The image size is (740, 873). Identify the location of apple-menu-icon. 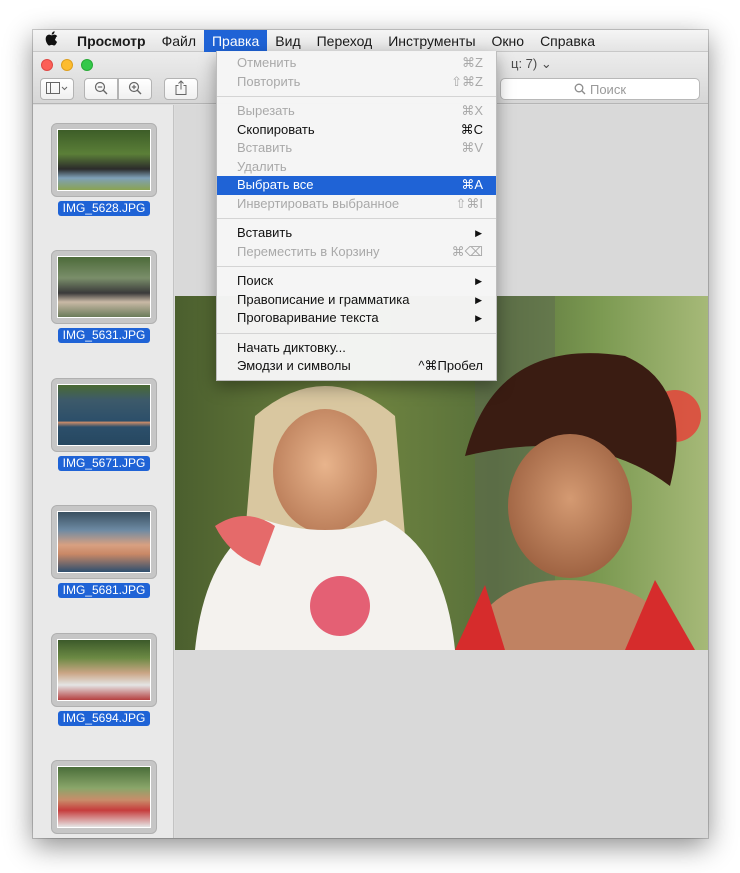
(51, 40).